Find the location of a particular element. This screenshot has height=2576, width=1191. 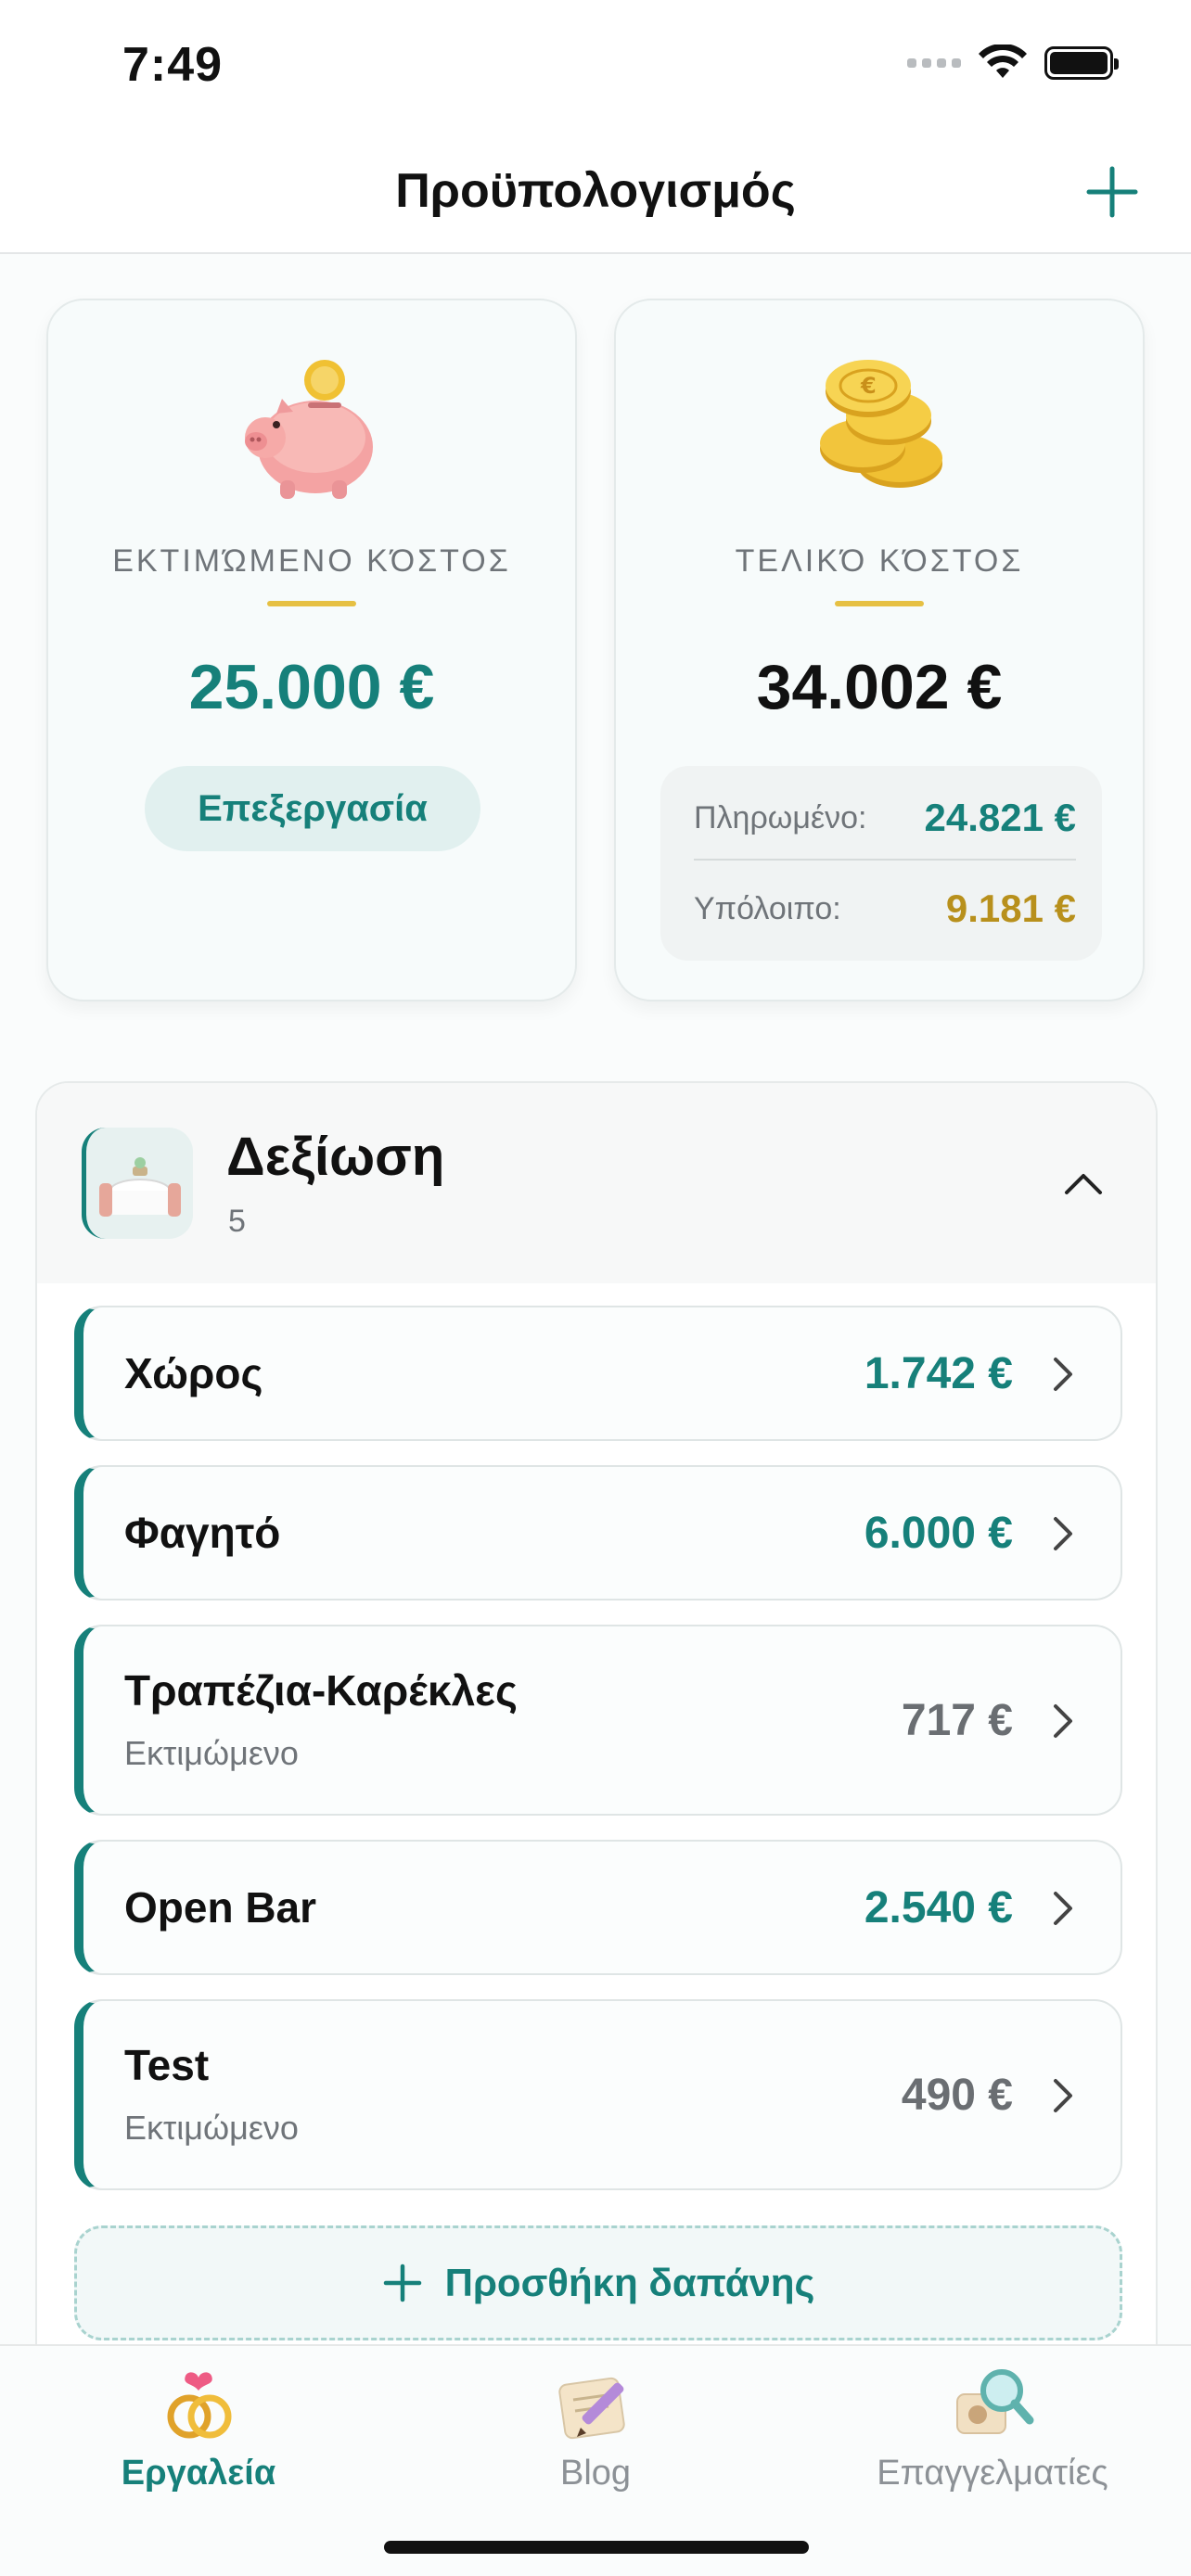

final-cost-label: ΤΕΛΙΚΌ ΚΌΣΤΟΣ is located at coordinates (879, 561).